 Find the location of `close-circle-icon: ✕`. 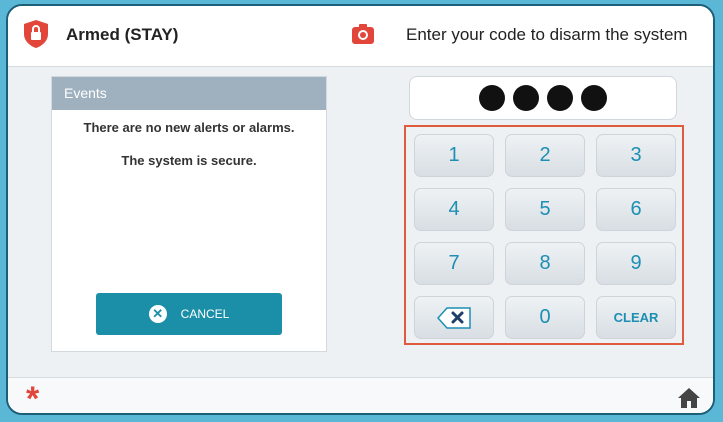

close-circle-icon: ✕ is located at coordinates (157, 314).